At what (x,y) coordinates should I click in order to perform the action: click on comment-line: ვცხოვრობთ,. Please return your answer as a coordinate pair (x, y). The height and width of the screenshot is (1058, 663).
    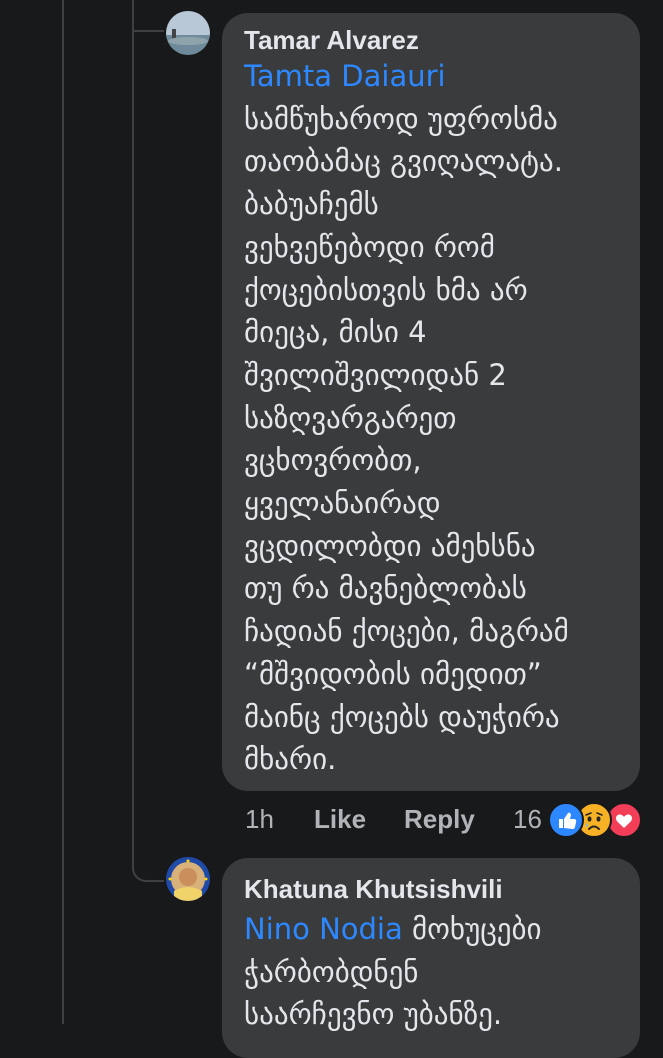
    Looking at the image, I should click on (333, 460).